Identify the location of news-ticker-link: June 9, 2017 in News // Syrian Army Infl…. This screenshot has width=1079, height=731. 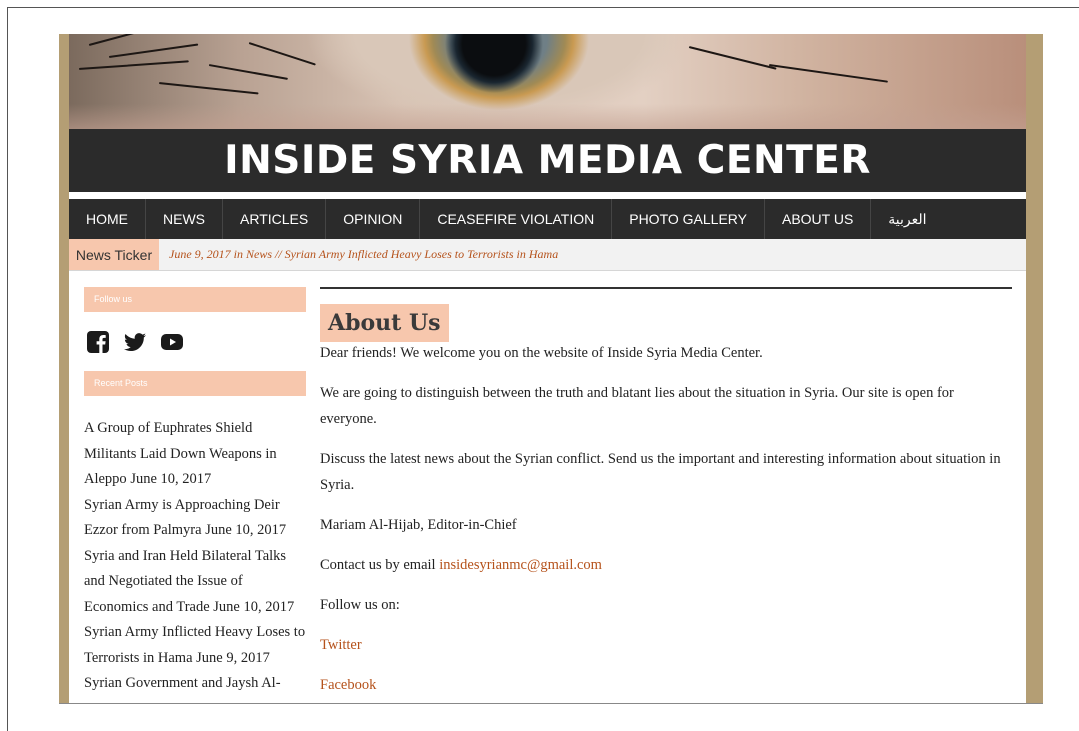
(363, 254).